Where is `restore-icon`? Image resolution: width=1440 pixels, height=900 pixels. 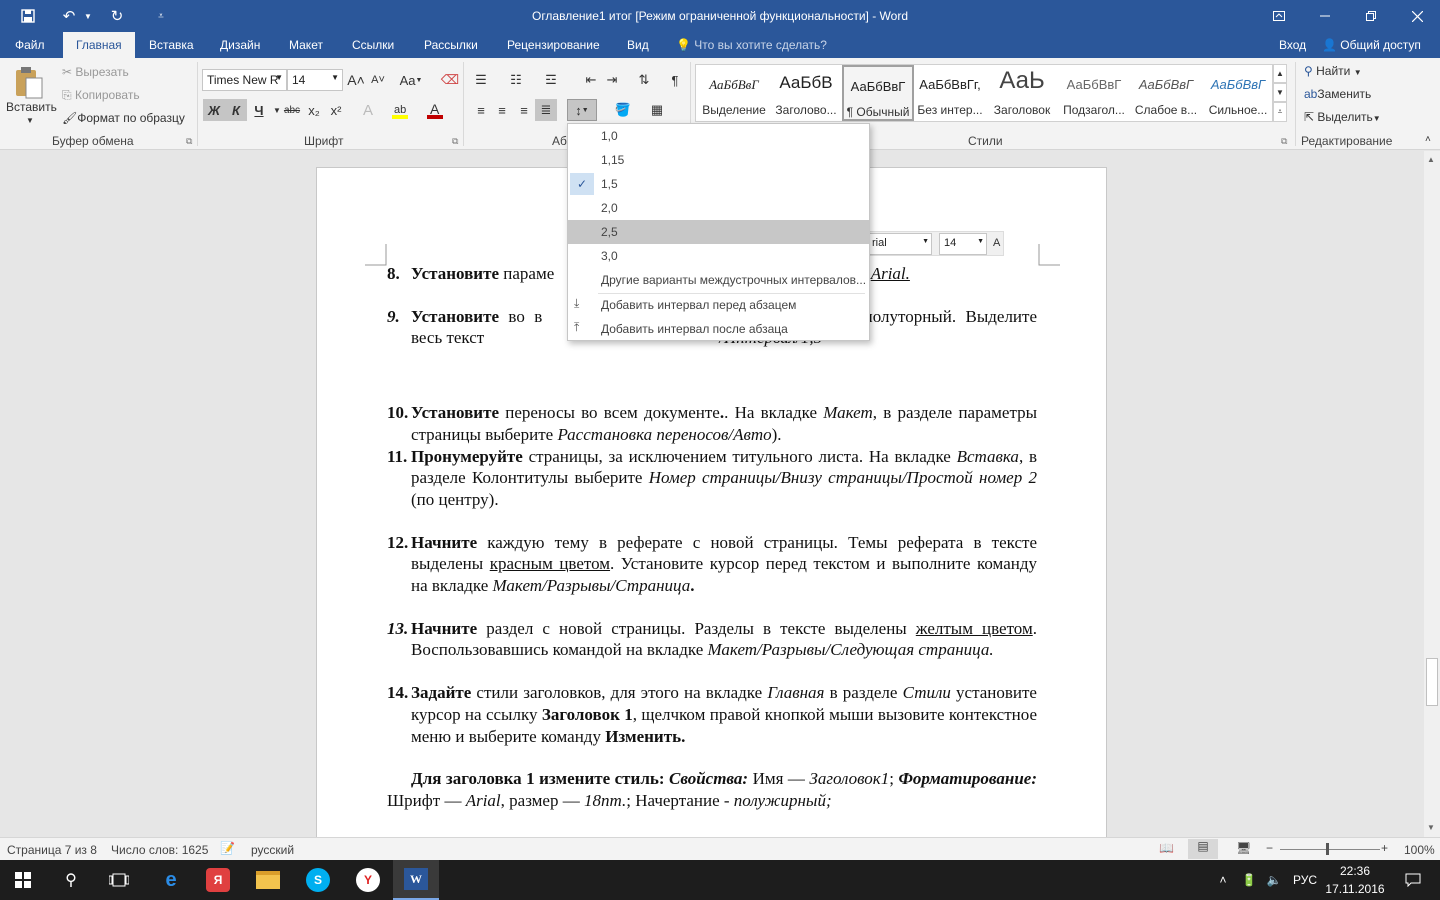
restore-icon is located at coordinates (1371, 16).